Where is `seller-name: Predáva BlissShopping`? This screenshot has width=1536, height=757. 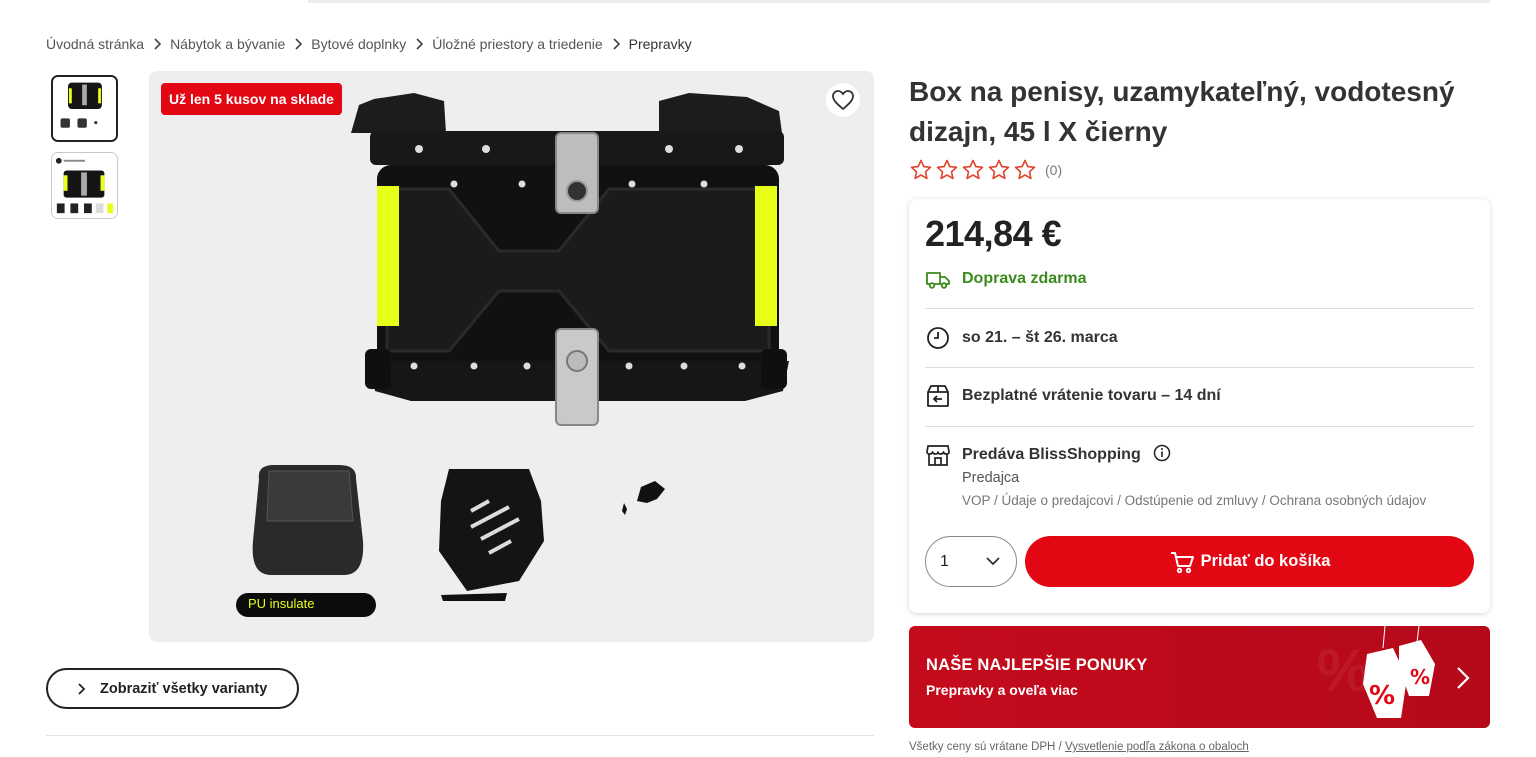
seller-name: Predáva BlissShopping is located at coordinates (1051, 454).